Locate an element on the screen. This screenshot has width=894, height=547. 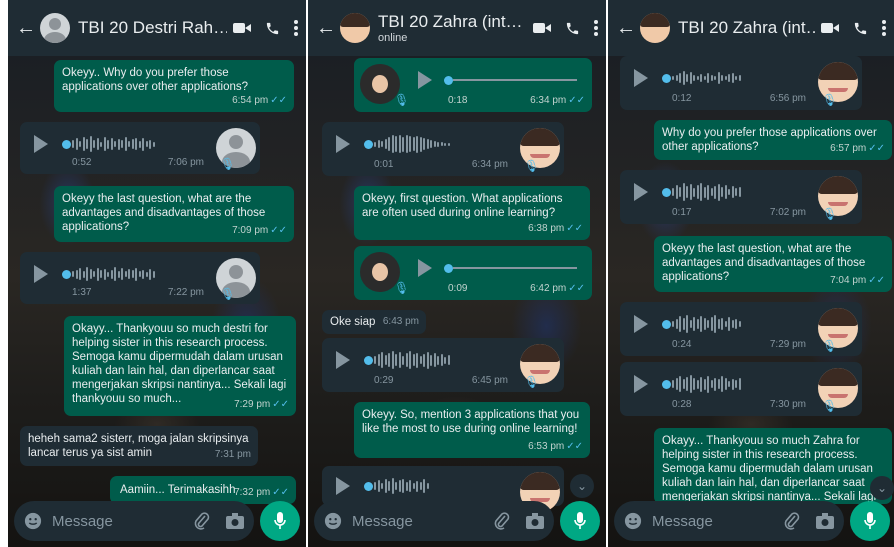
voice-message-incoming: 0:24 7:29 pm 🎙 is located at coordinates (741, 329).